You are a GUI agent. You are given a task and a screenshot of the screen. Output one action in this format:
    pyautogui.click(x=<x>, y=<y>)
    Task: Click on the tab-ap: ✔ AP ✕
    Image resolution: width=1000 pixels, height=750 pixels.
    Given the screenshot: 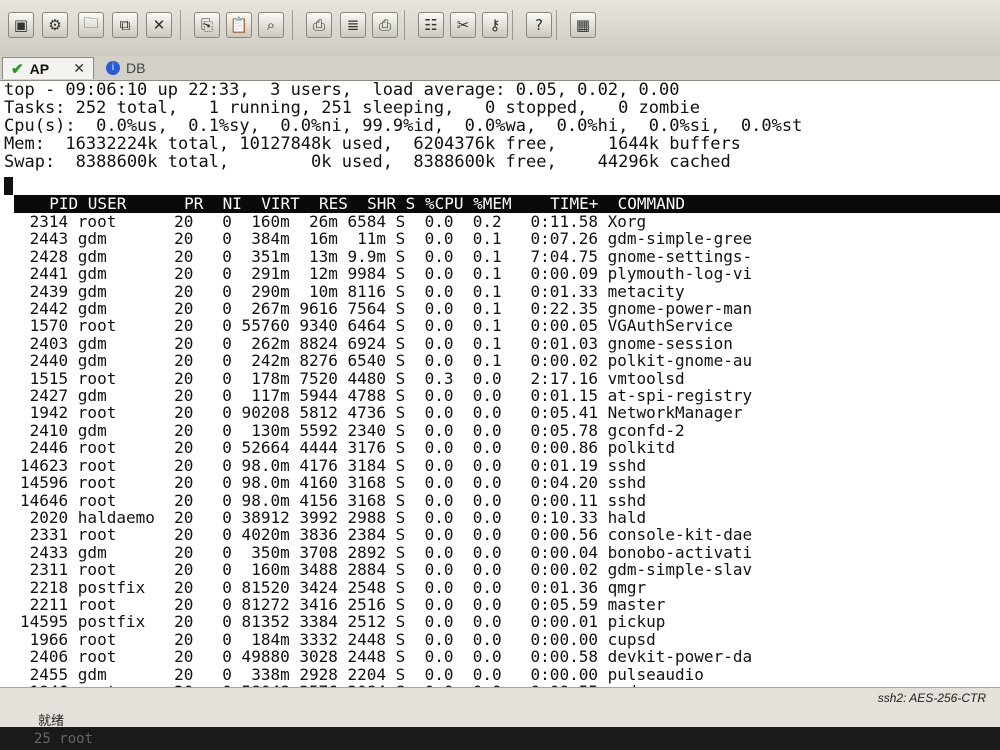 What is the action you would take?
    pyautogui.click(x=48, y=68)
    